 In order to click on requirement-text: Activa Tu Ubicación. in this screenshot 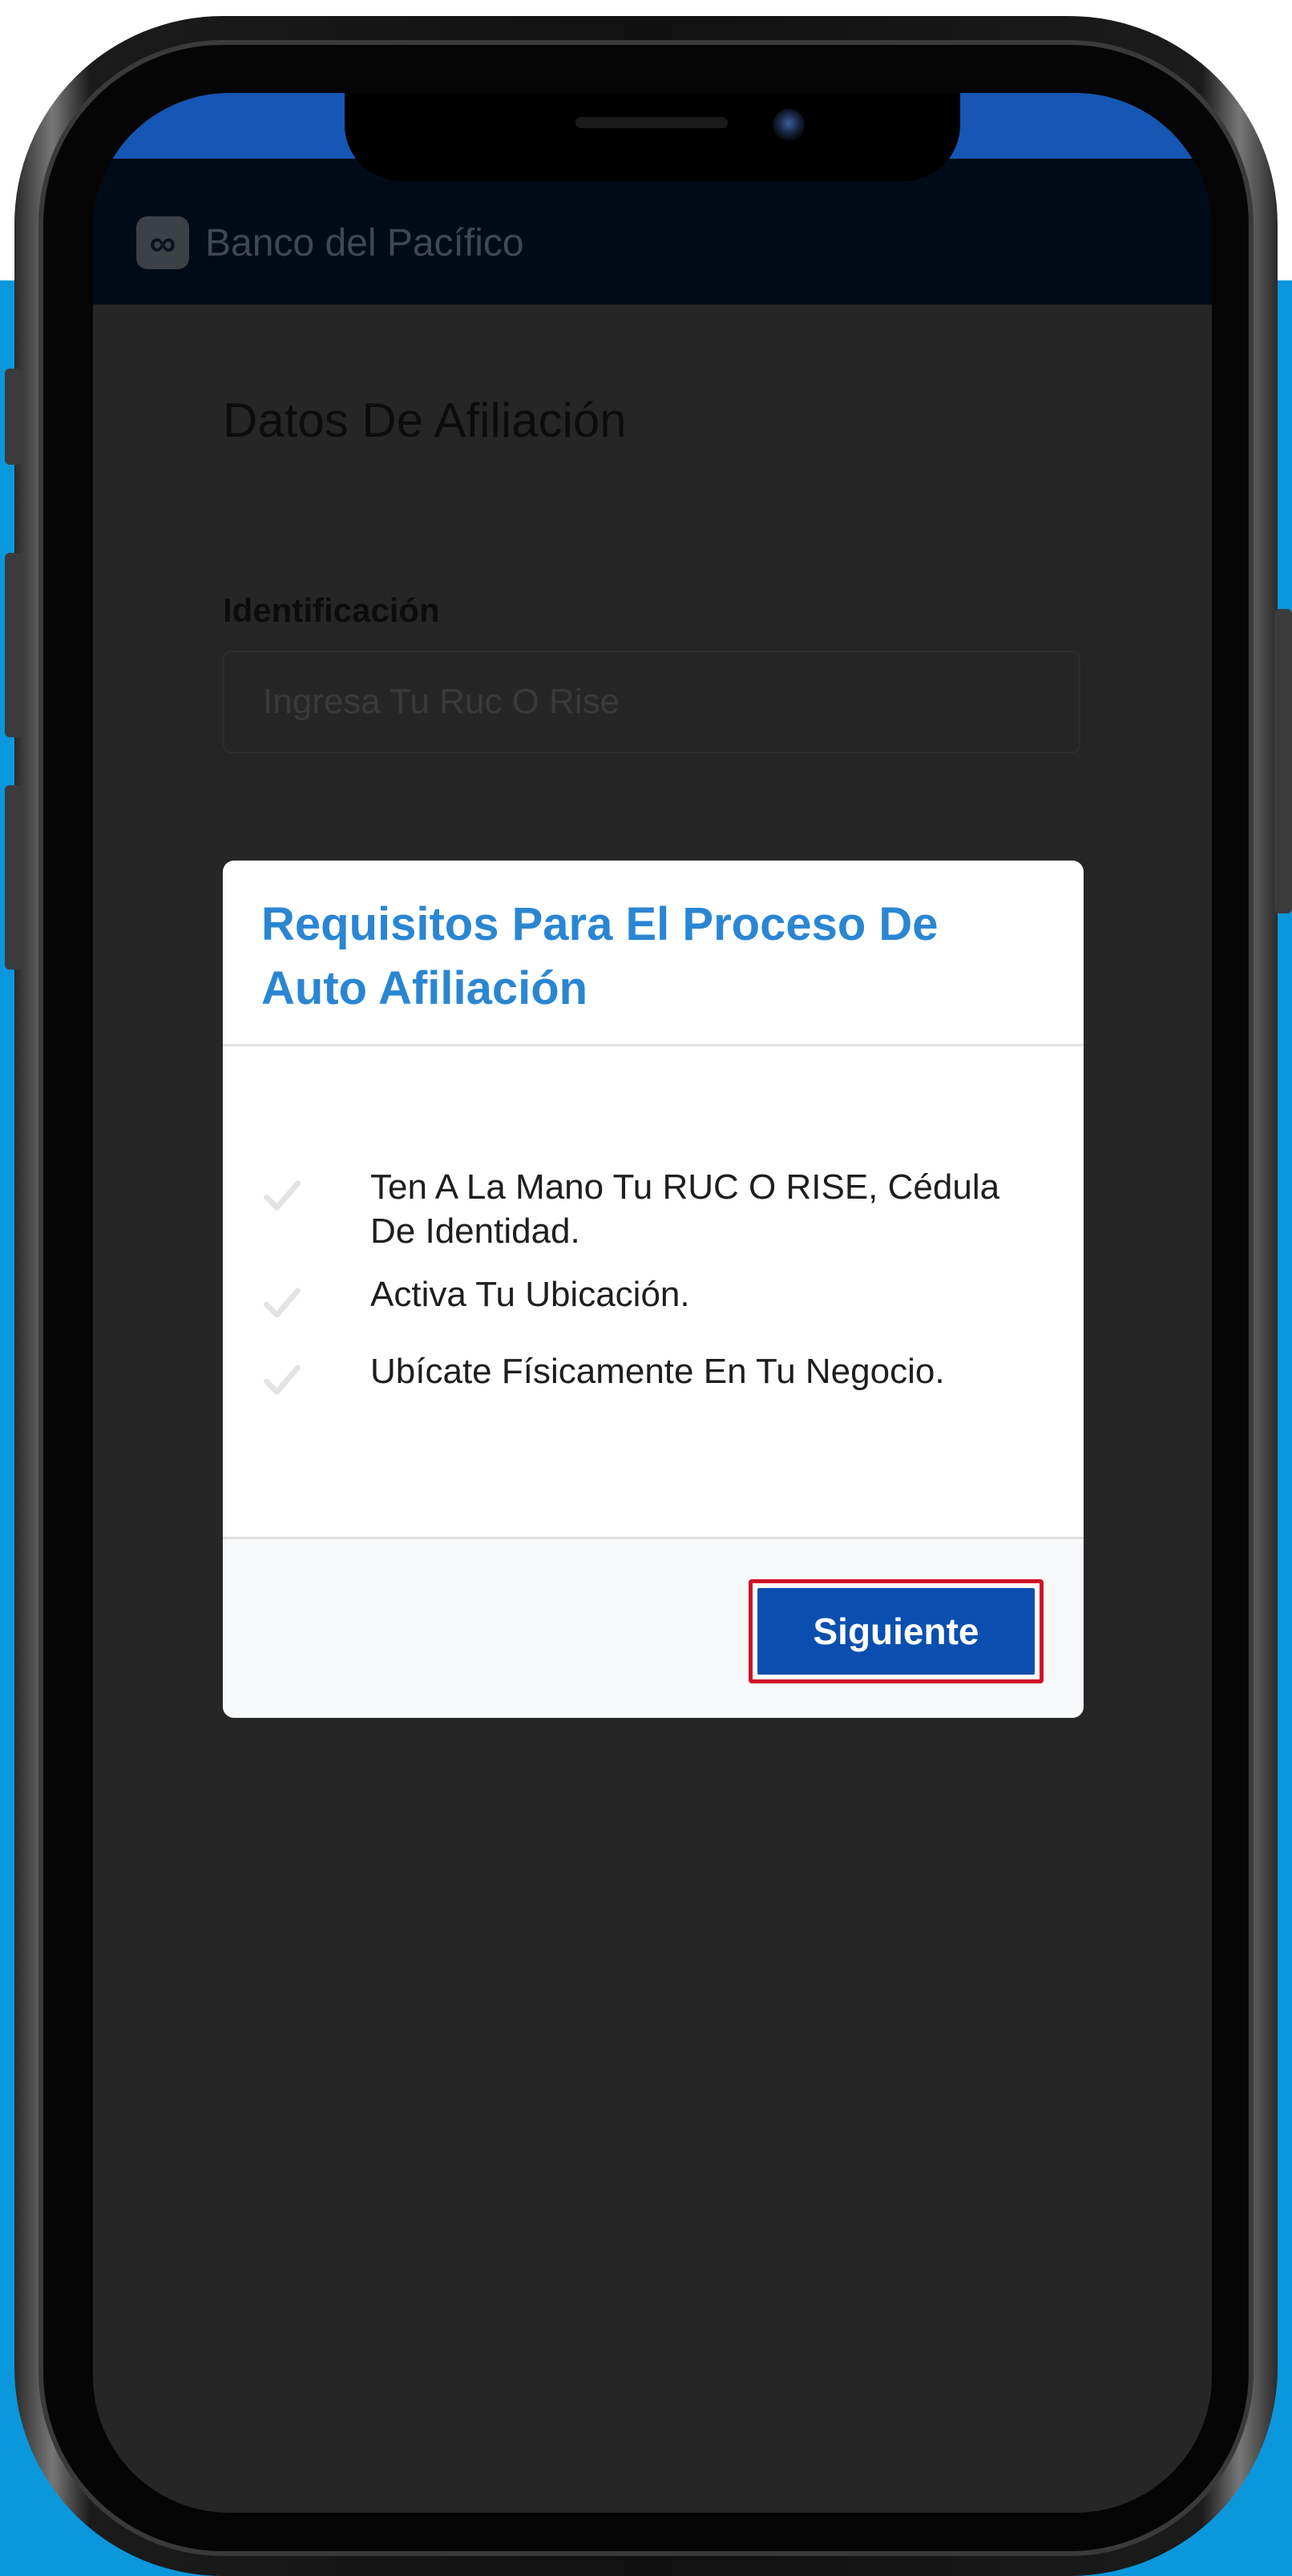, I will do `click(530, 1294)`.